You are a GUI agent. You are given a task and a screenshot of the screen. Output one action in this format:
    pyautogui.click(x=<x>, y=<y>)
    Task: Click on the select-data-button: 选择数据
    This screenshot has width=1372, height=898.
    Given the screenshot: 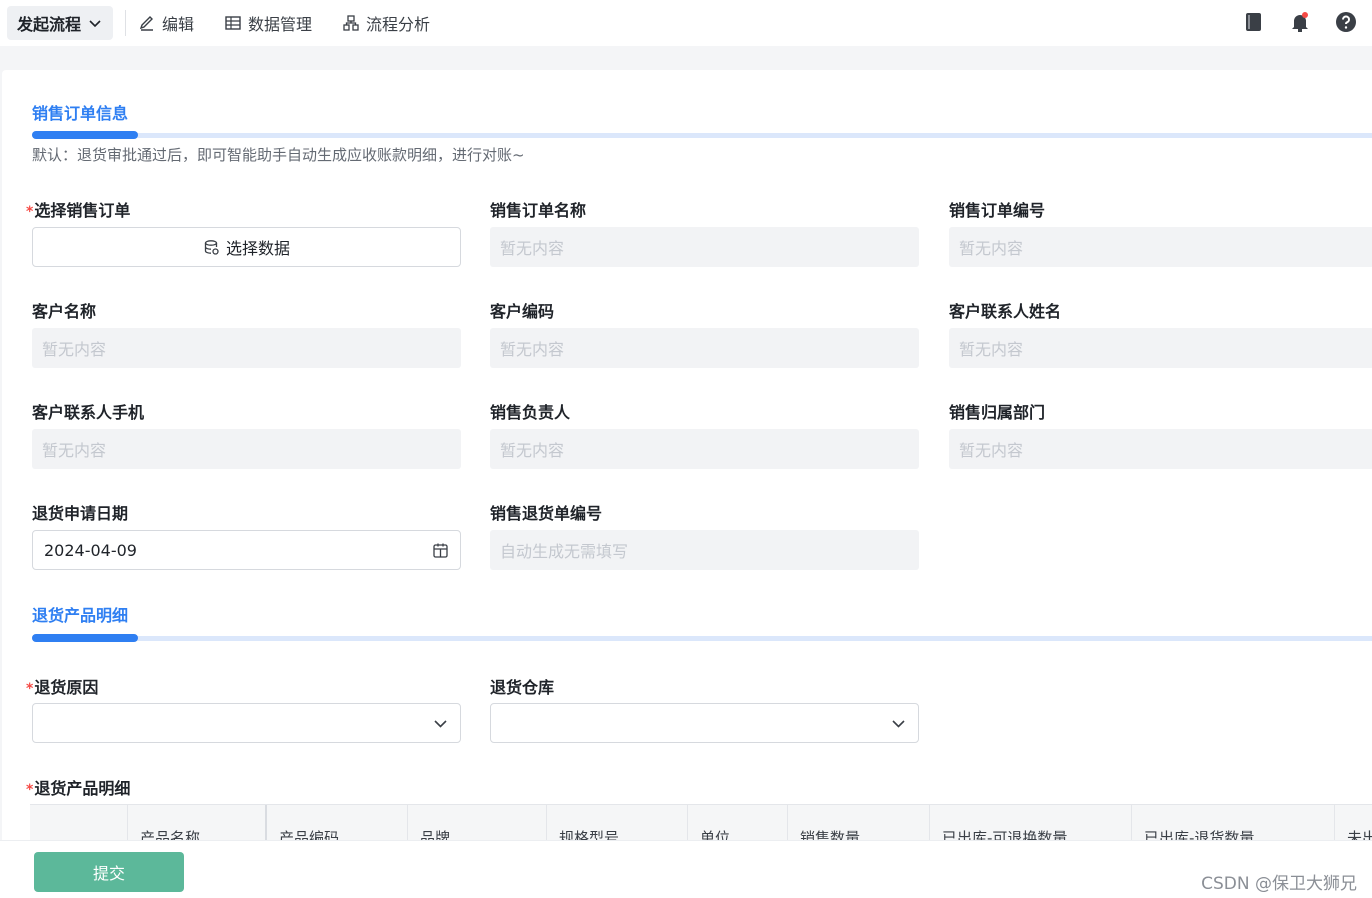 What is the action you would take?
    pyautogui.click(x=246, y=247)
    